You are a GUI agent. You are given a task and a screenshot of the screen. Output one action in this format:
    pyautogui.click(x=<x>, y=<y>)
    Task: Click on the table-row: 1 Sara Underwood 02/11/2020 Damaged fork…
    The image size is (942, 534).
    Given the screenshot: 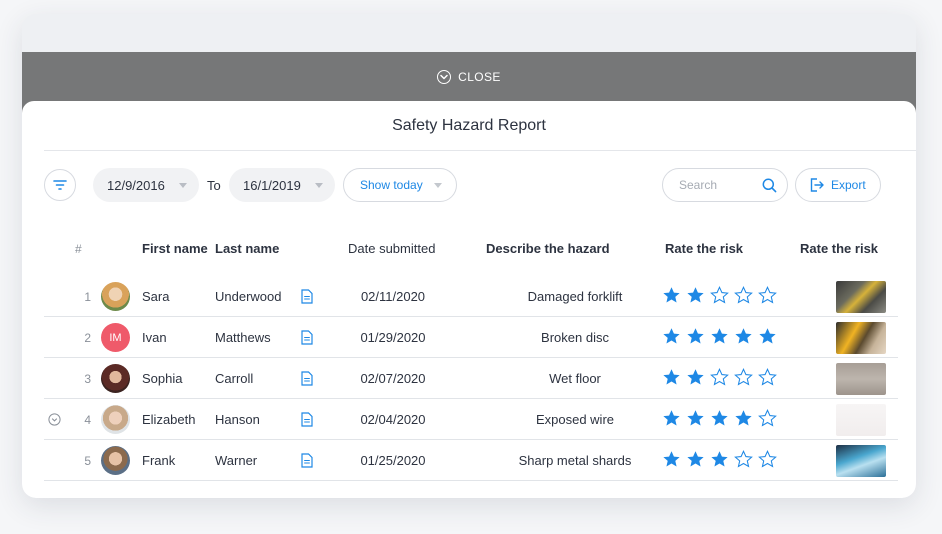 What is the action you would take?
    pyautogui.click(x=471, y=296)
    